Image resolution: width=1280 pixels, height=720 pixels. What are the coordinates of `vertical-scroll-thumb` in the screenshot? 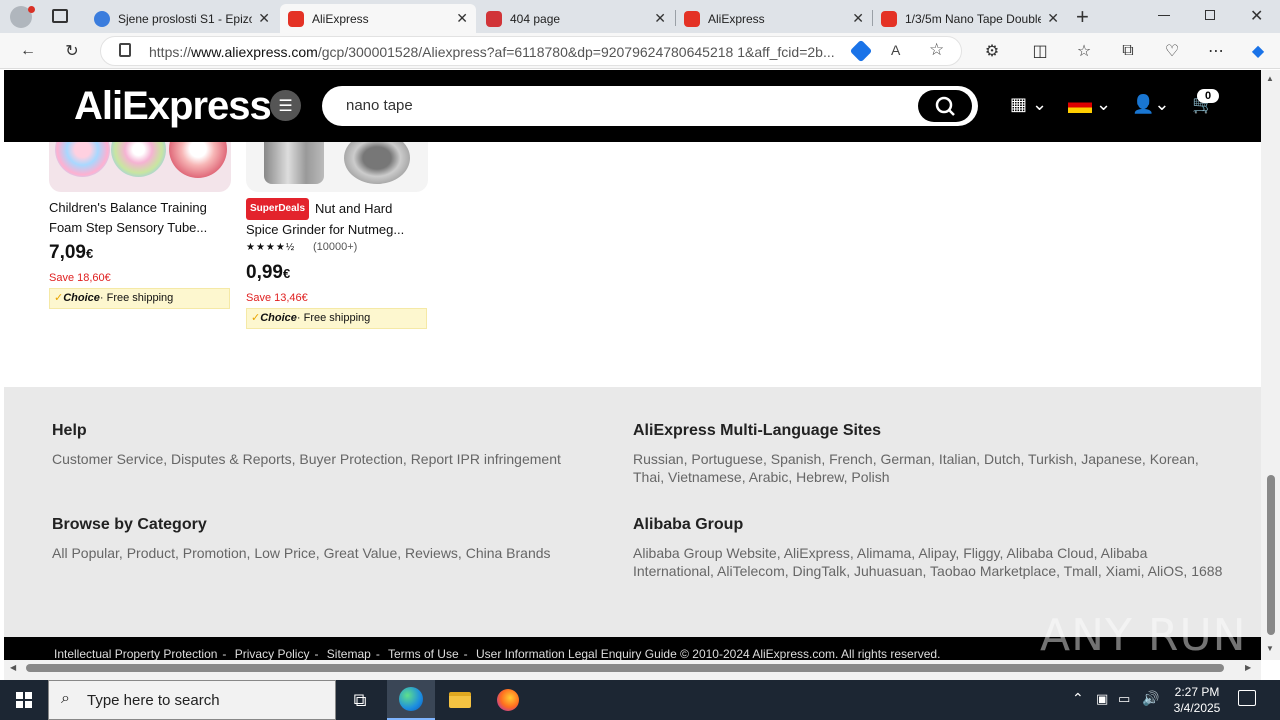 It's located at (1271, 555).